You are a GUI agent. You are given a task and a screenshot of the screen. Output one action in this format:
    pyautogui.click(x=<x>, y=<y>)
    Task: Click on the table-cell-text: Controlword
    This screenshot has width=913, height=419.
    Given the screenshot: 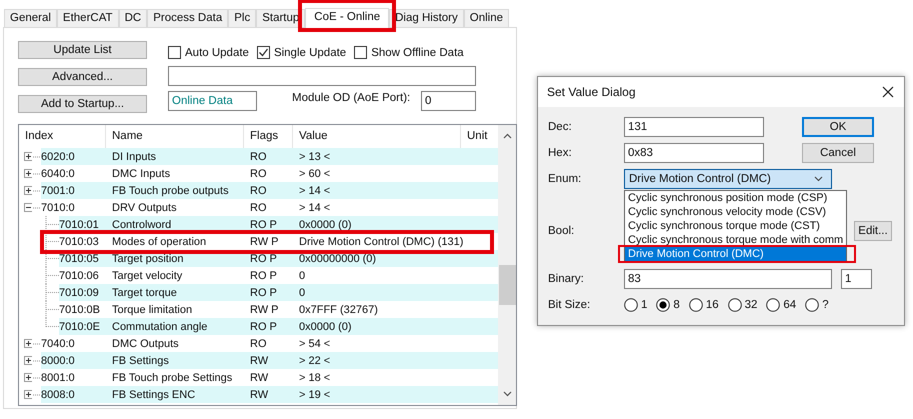 What is the action you would take?
    pyautogui.click(x=141, y=224)
    